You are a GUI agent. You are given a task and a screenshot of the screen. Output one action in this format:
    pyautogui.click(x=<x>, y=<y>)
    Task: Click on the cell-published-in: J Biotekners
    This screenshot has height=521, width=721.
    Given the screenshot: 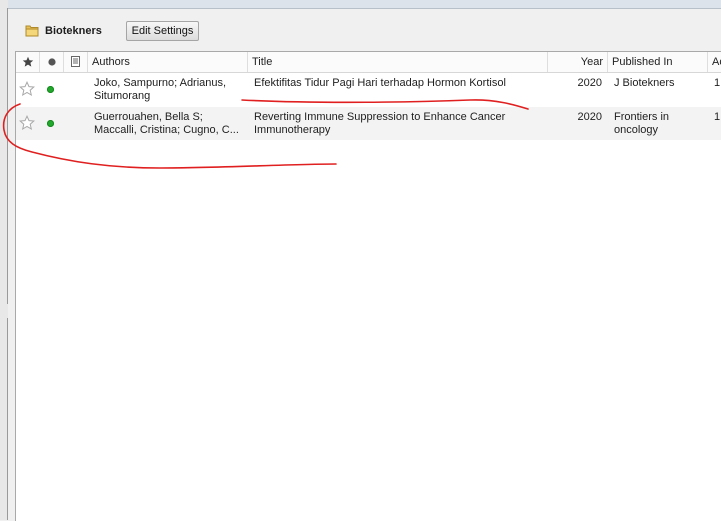 What is the action you would take?
    pyautogui.click(x=644, y=83)
    